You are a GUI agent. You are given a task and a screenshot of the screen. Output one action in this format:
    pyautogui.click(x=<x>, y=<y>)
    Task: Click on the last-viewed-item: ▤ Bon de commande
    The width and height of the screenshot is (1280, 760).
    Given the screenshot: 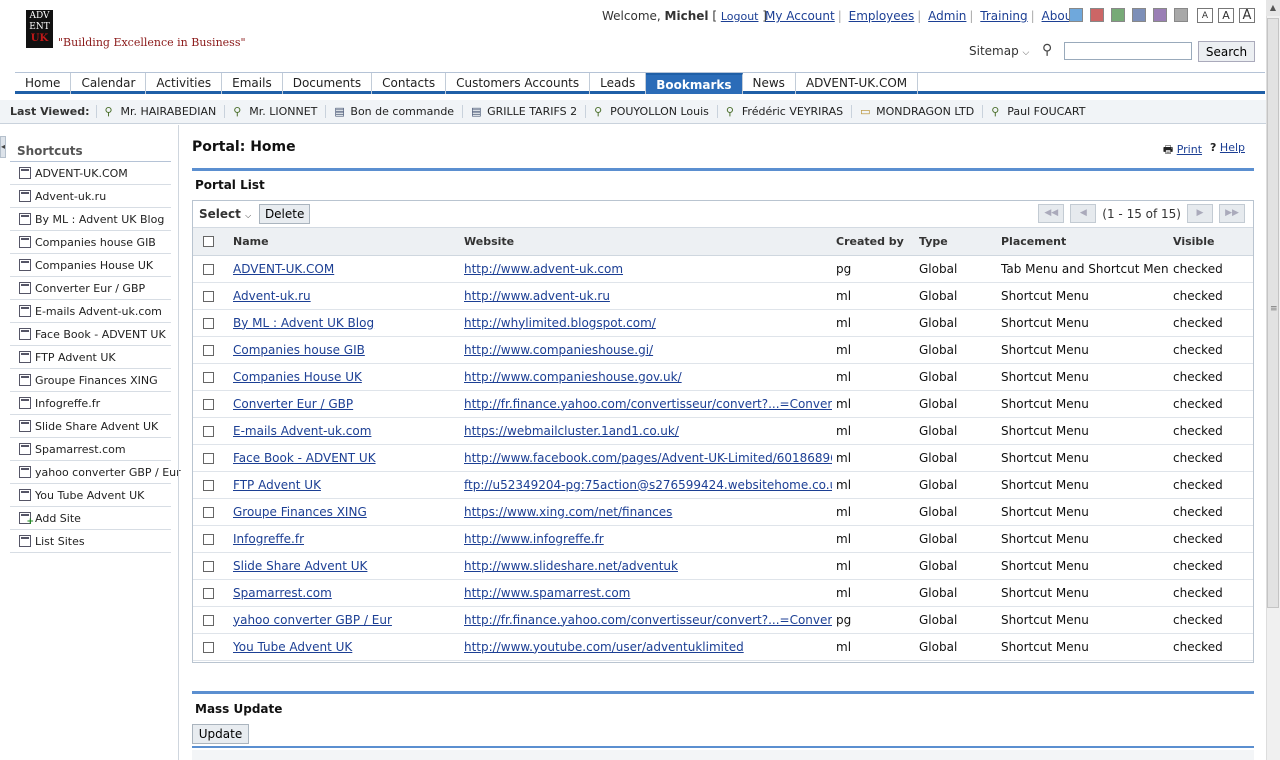 What is the action you would take?
    pyautogui.click(x=393, y=111)
    